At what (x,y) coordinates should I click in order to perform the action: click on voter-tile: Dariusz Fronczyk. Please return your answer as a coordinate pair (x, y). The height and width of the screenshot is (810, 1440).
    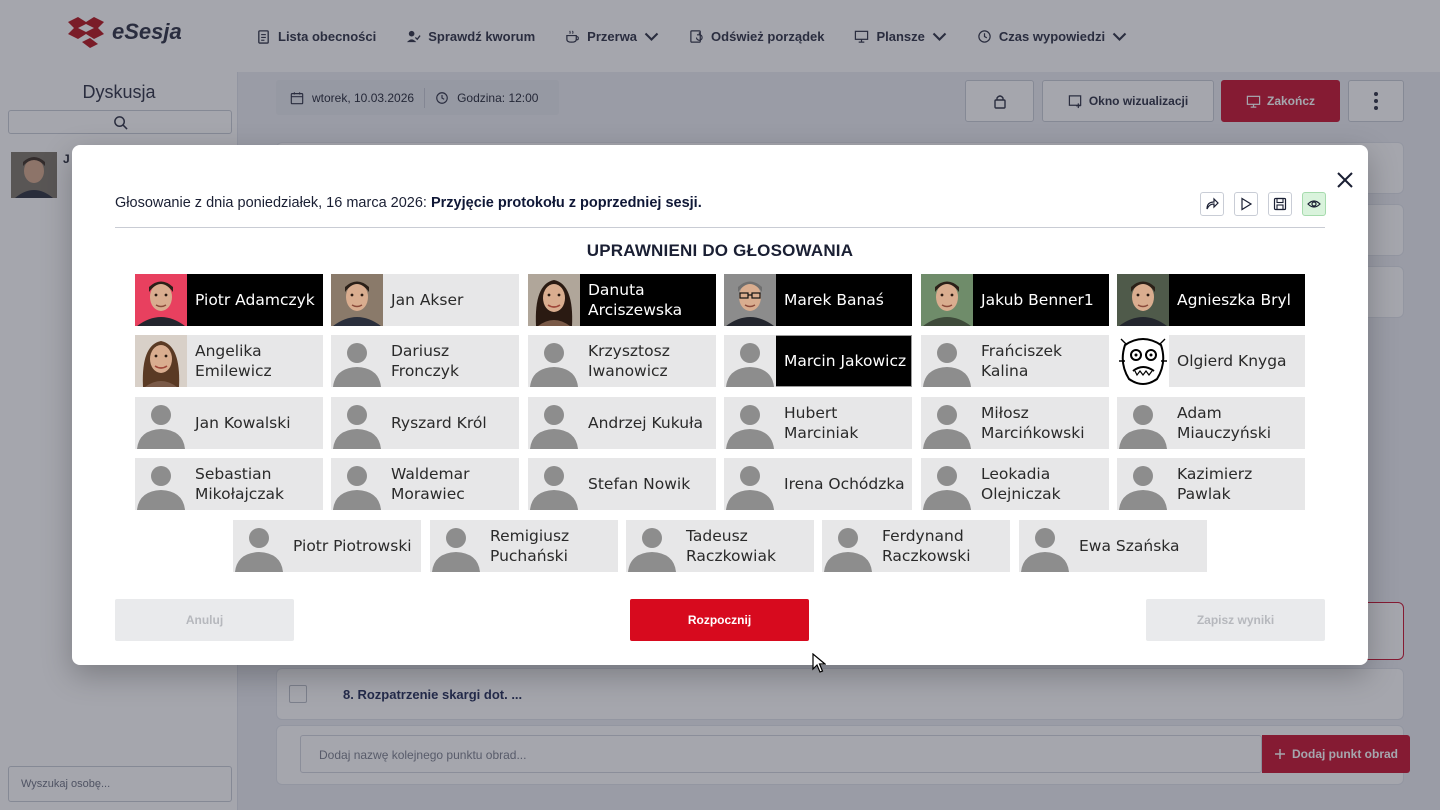
    Looking at the image, I should click on (425, 361).